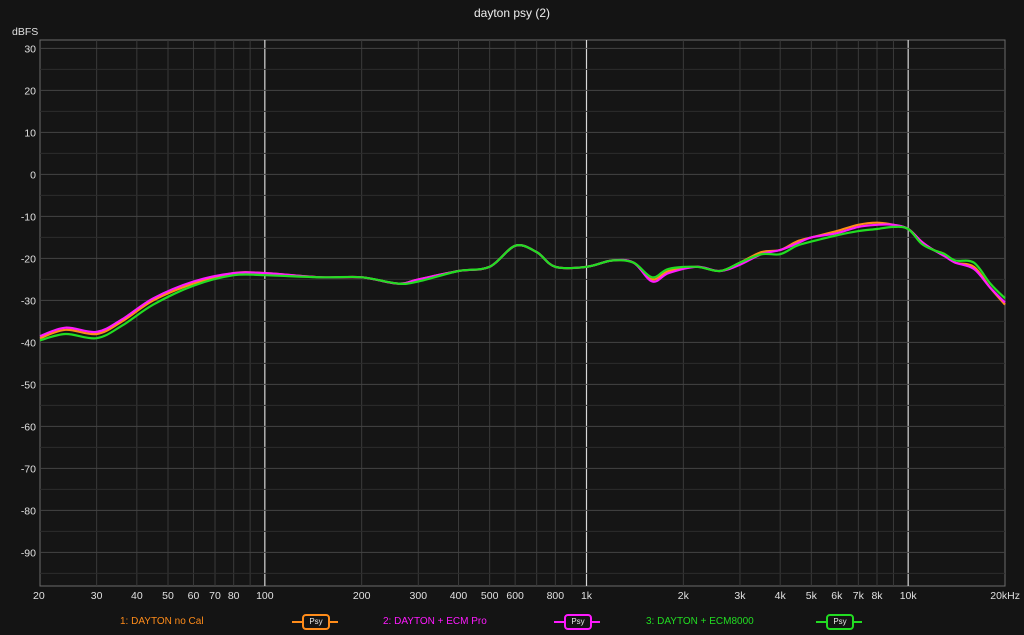  What do you see at coordinates (1005, 596) in the screenshot?
I see `x-tick-label: 20kHz` at bounding box center [1005, 596].